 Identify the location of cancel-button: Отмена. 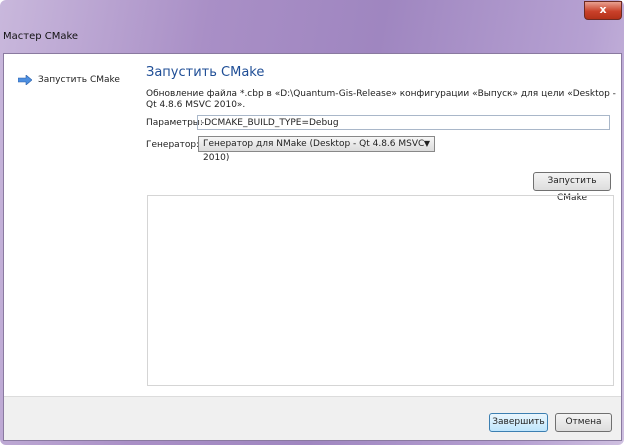
(583, 422).